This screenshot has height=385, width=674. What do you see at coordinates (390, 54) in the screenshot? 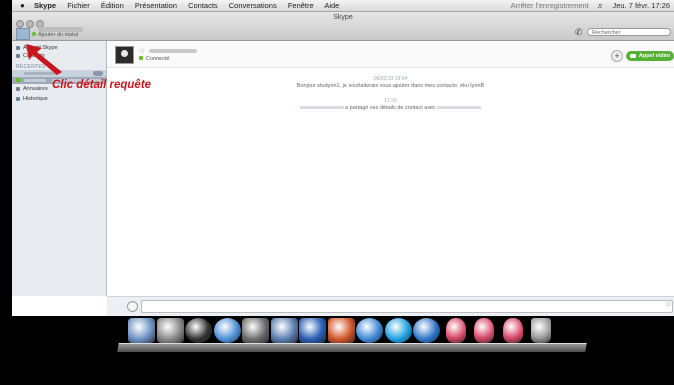
I see `conversation-header: ☆ Connecté + Appel vidéo` at bounding box center [390, 54].